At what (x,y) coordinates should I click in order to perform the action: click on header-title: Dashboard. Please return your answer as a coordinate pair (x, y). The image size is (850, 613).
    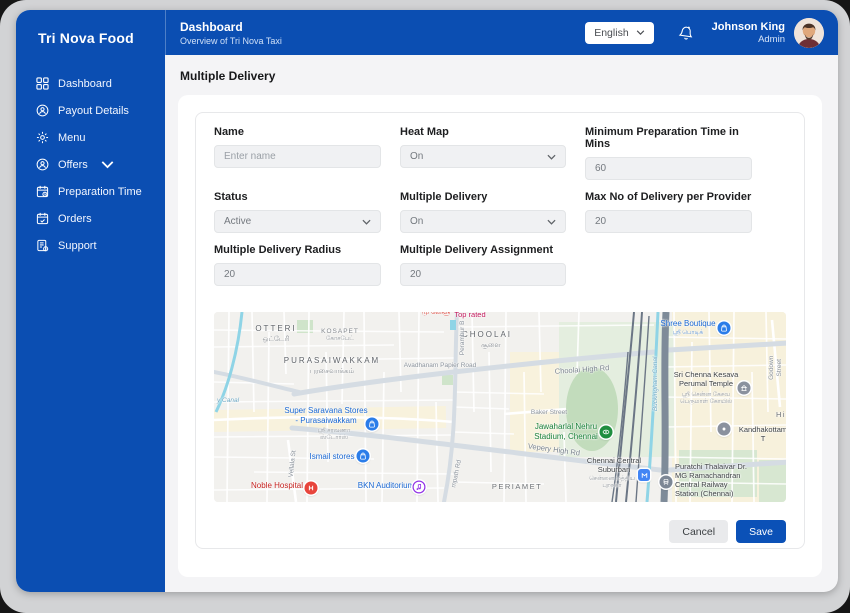
    Looking at the image, I should click on (211, 26).